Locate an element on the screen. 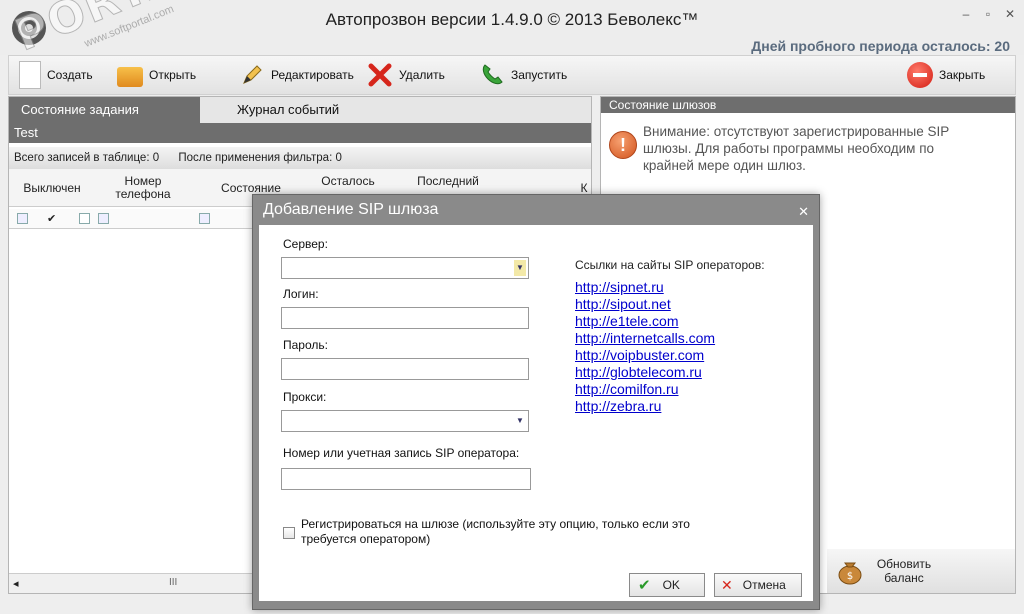 The width and height of the screenshot is (1024, 614). operator-link: http://sipnet.ru is located at coordinates (619, 287).